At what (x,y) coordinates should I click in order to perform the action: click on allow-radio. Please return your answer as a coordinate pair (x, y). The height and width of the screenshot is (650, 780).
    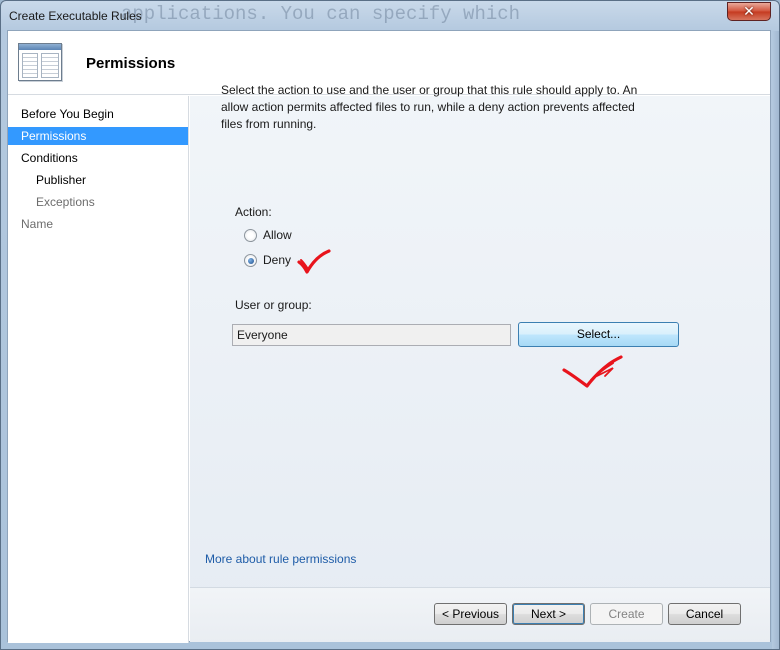
    Looking at the image, I should click on (250, 235).